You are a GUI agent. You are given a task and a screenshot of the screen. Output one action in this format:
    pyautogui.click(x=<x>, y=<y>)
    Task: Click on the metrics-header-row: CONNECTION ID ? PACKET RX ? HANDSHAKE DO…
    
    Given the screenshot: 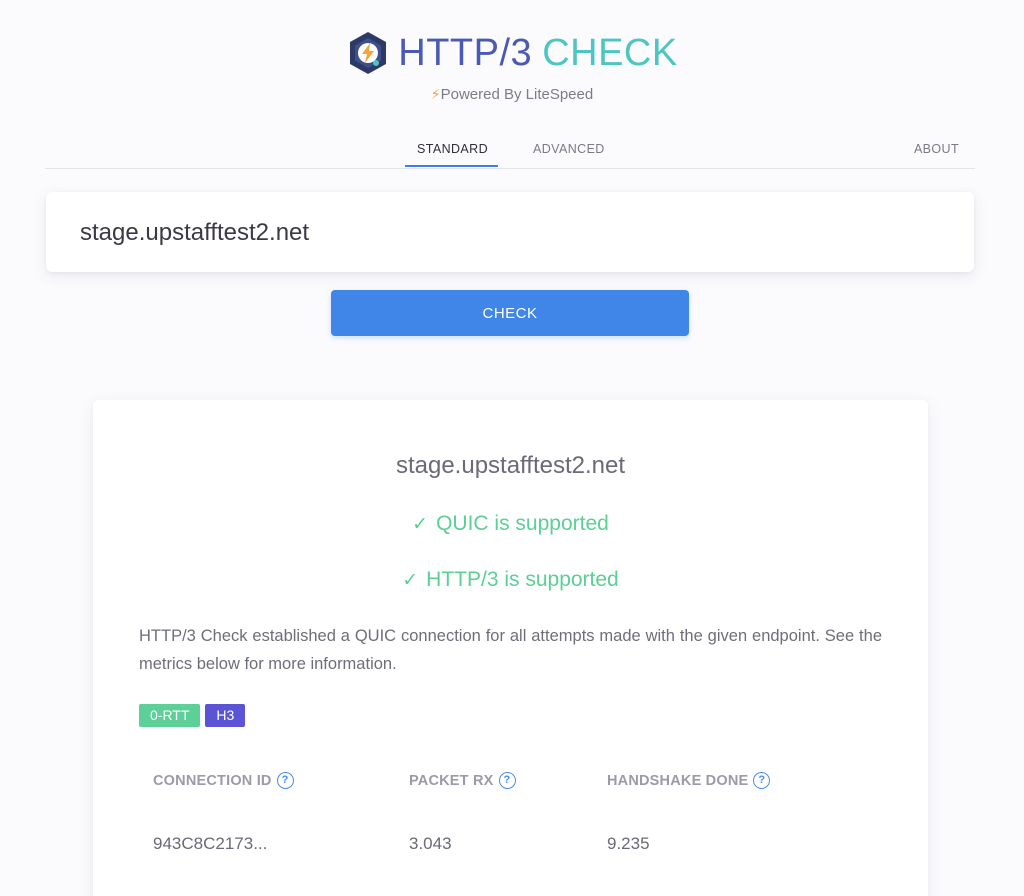 What is the action you would take?
    pyautogui.click(x=510, y=782)
    